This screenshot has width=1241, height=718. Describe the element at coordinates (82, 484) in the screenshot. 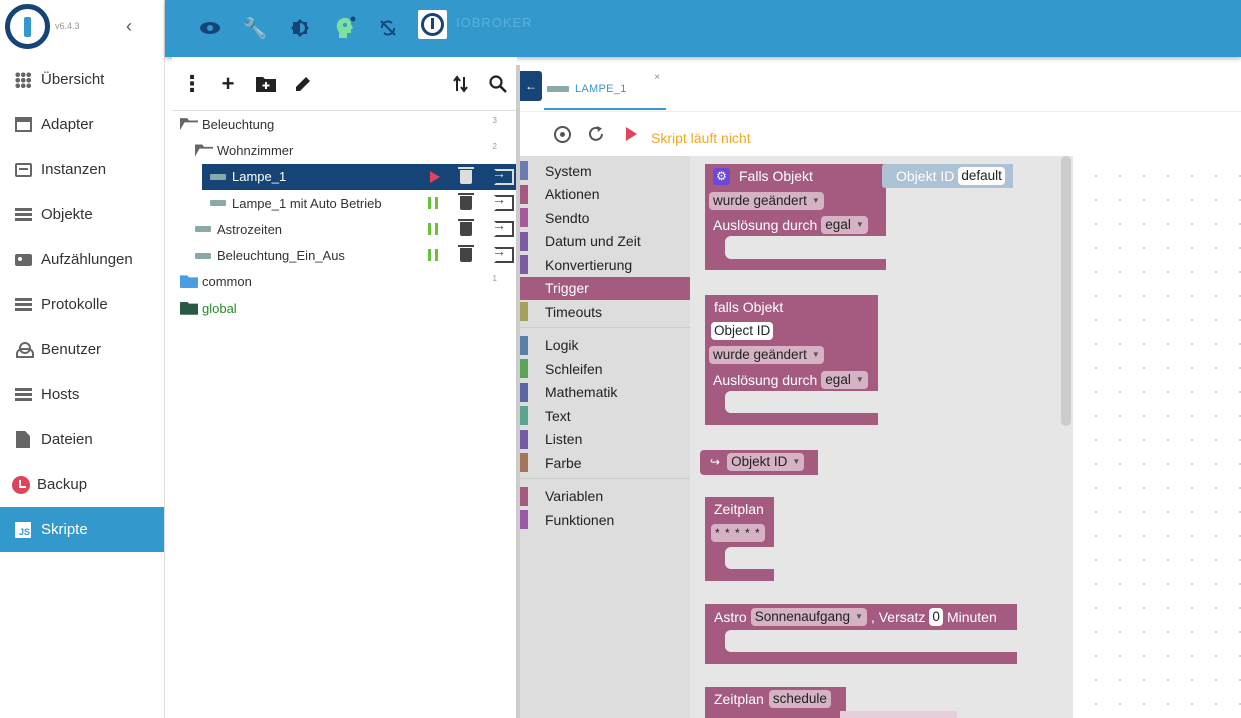

I see `sidebar-item-backup: Backup` at that location.